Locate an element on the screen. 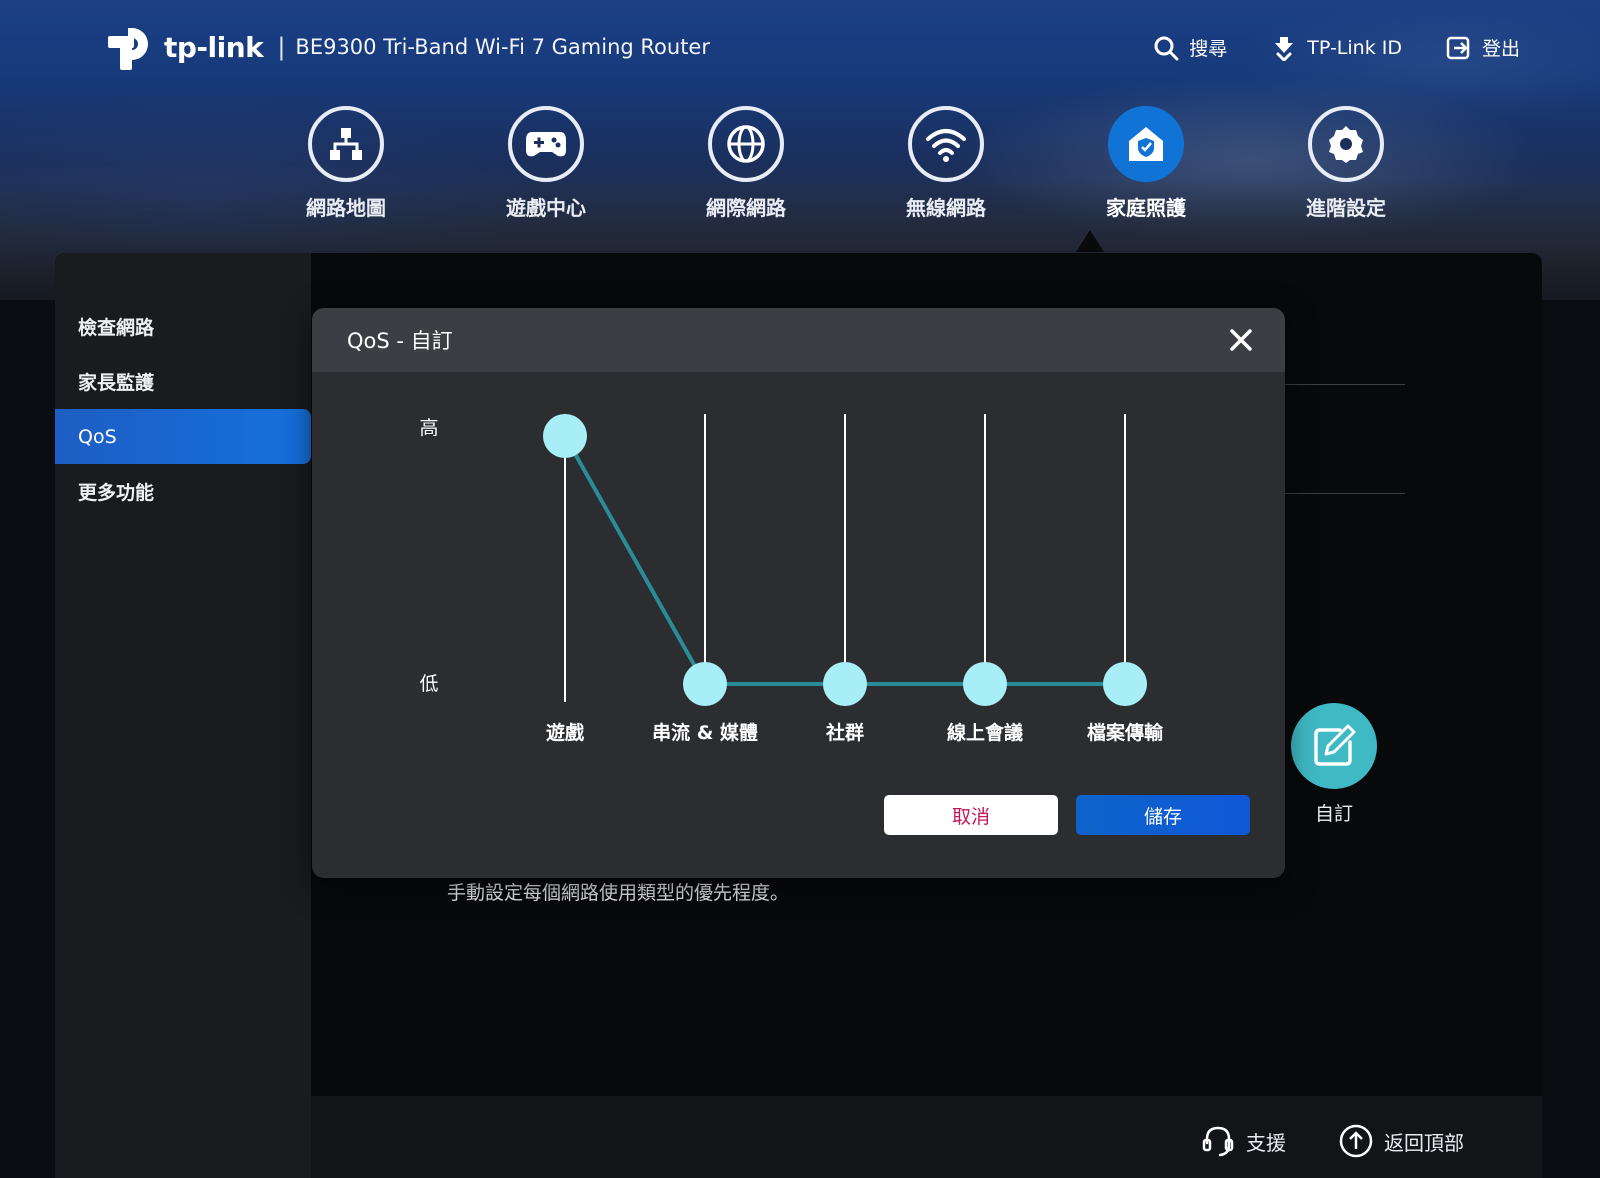 Image resolution: width=1600 pixels, height=1178 pixels. footer-actions: 支援 返回頂部 is located at coordinates (1332, 1141).